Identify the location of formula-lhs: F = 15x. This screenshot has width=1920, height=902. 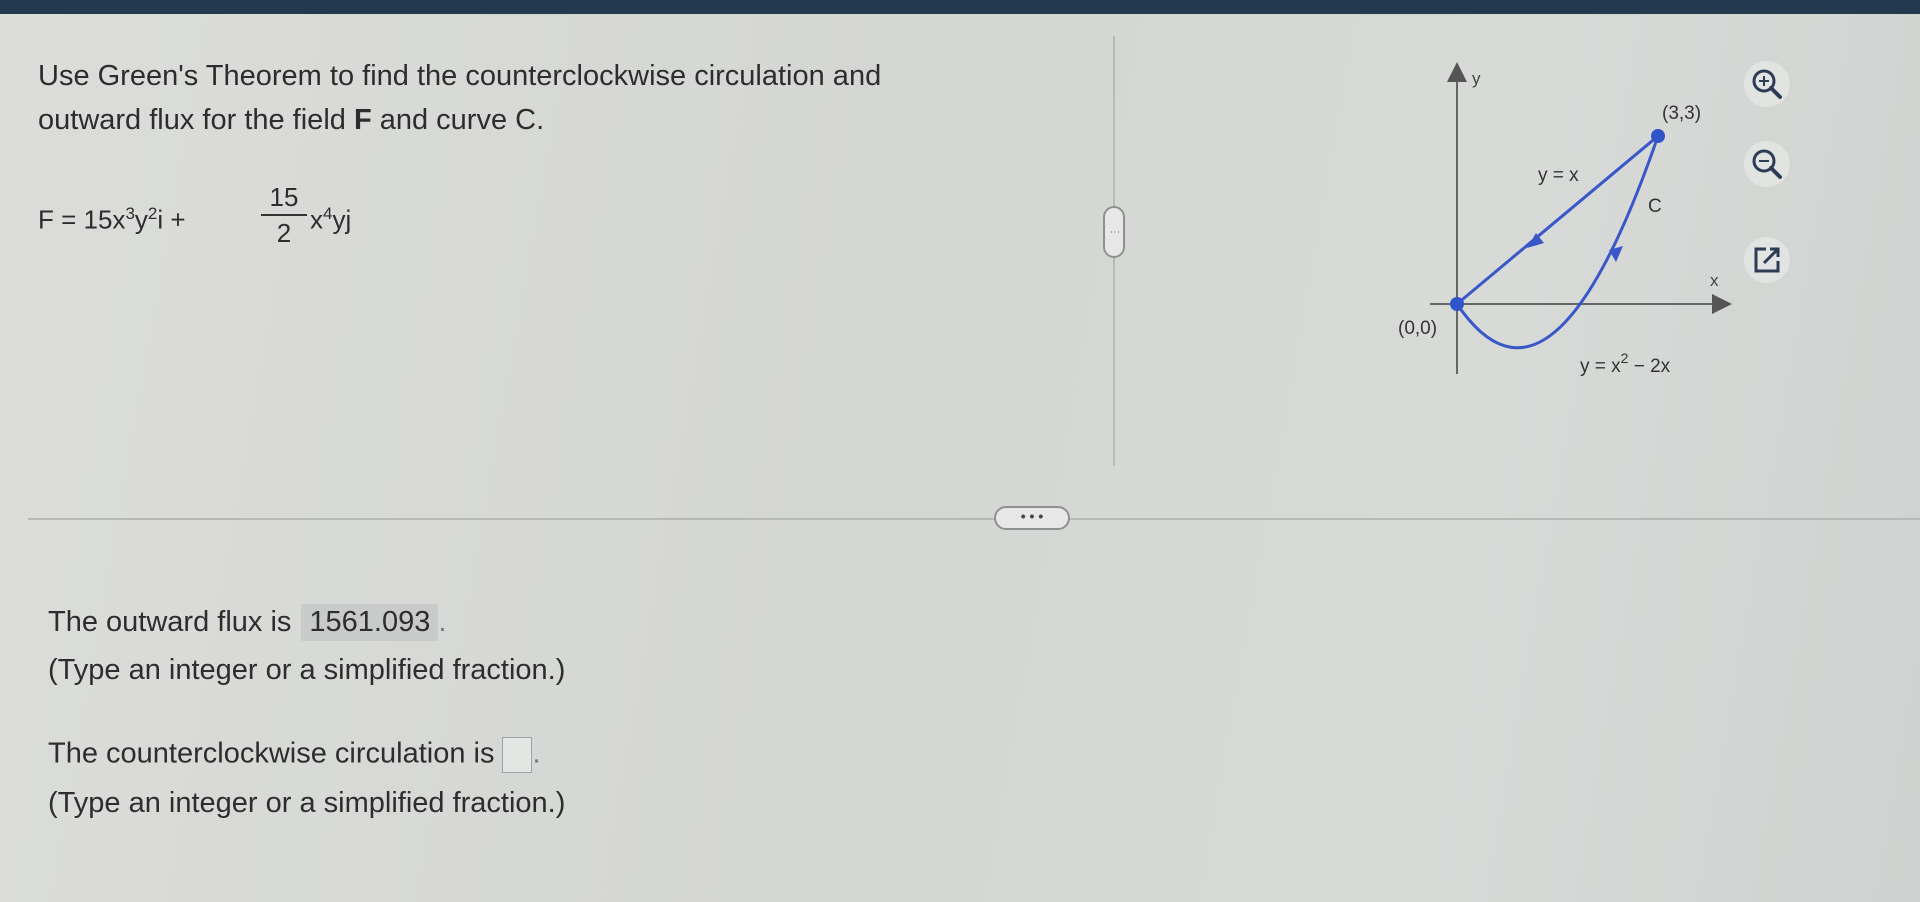
(82, 219).